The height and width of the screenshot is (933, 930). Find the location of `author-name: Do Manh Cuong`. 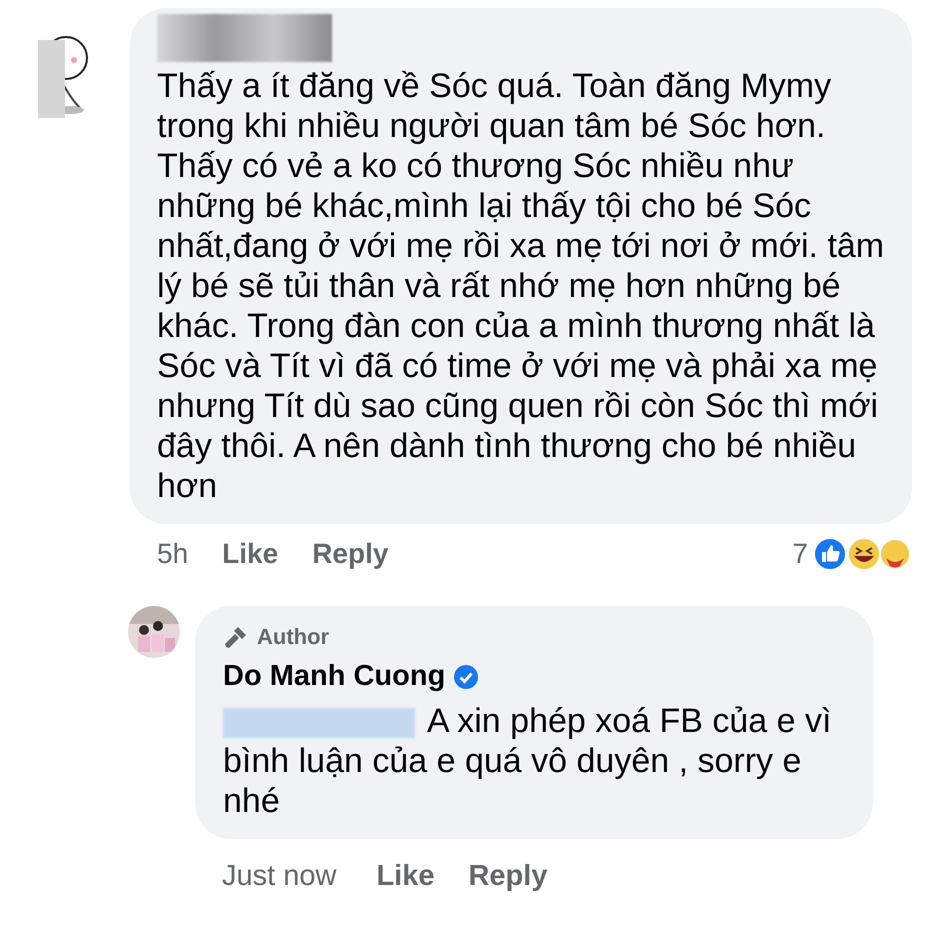

author-name: Do Manh Cuong is located at coordinates (334, 676).